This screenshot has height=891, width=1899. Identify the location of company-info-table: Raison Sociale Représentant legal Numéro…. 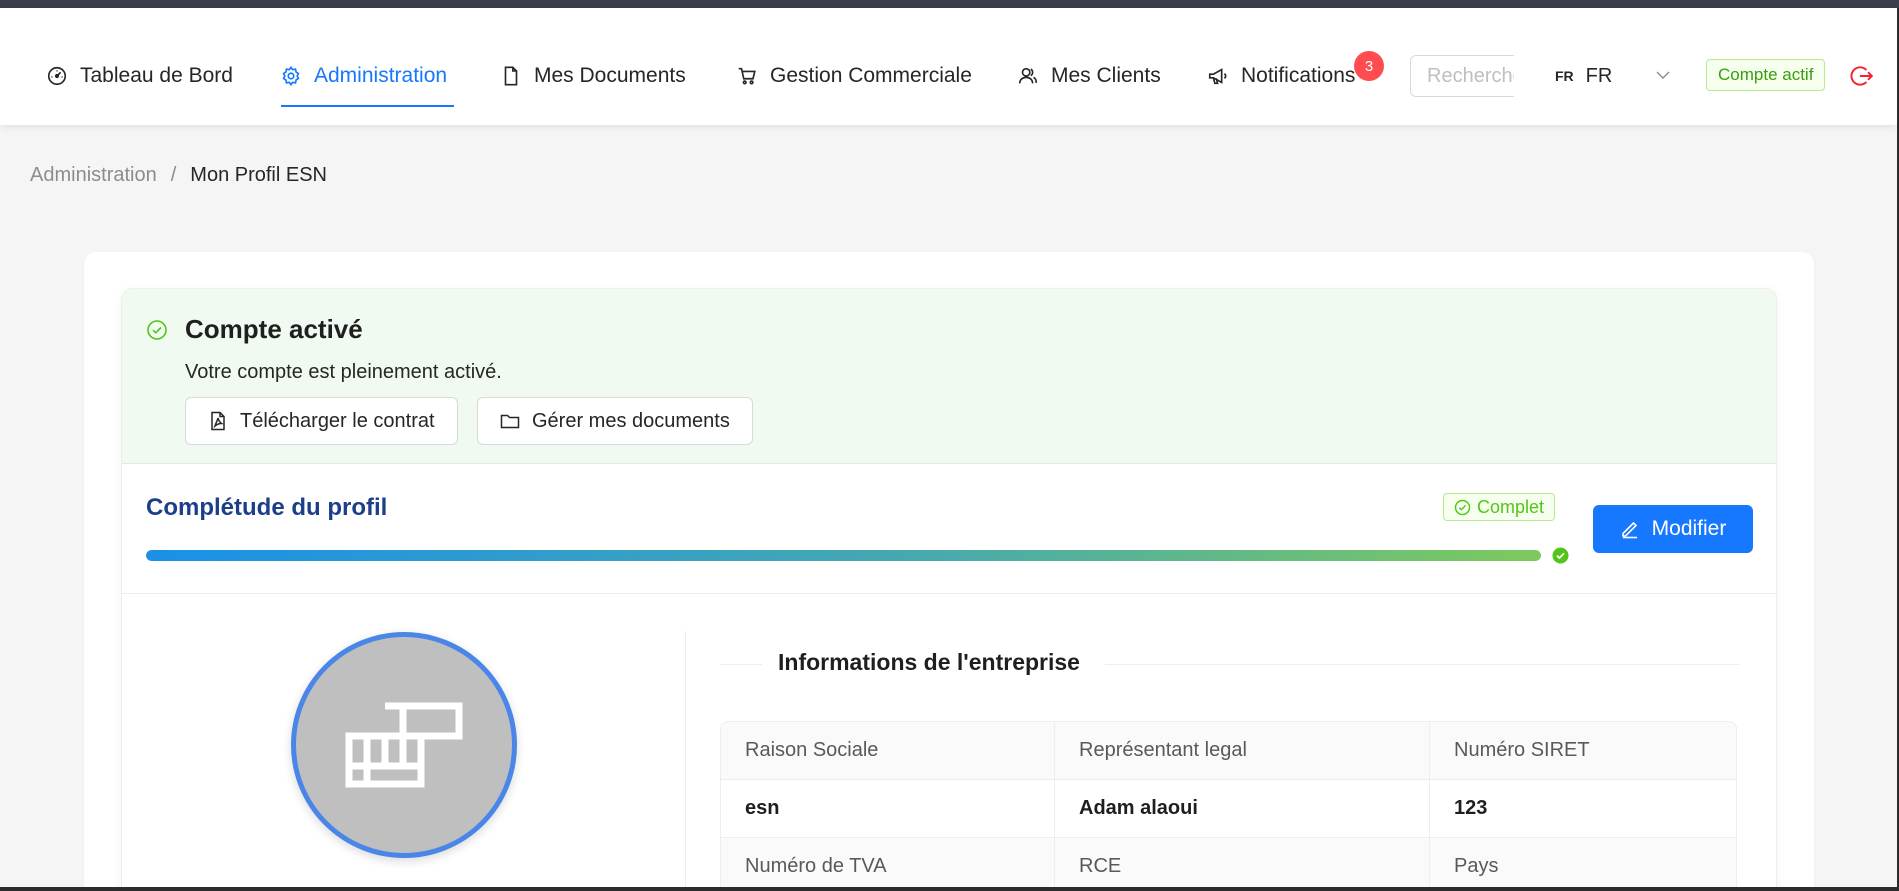
(1228, 806).